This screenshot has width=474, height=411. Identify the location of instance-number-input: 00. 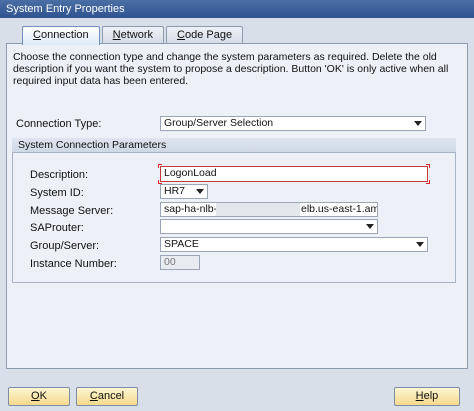
(180, 262).